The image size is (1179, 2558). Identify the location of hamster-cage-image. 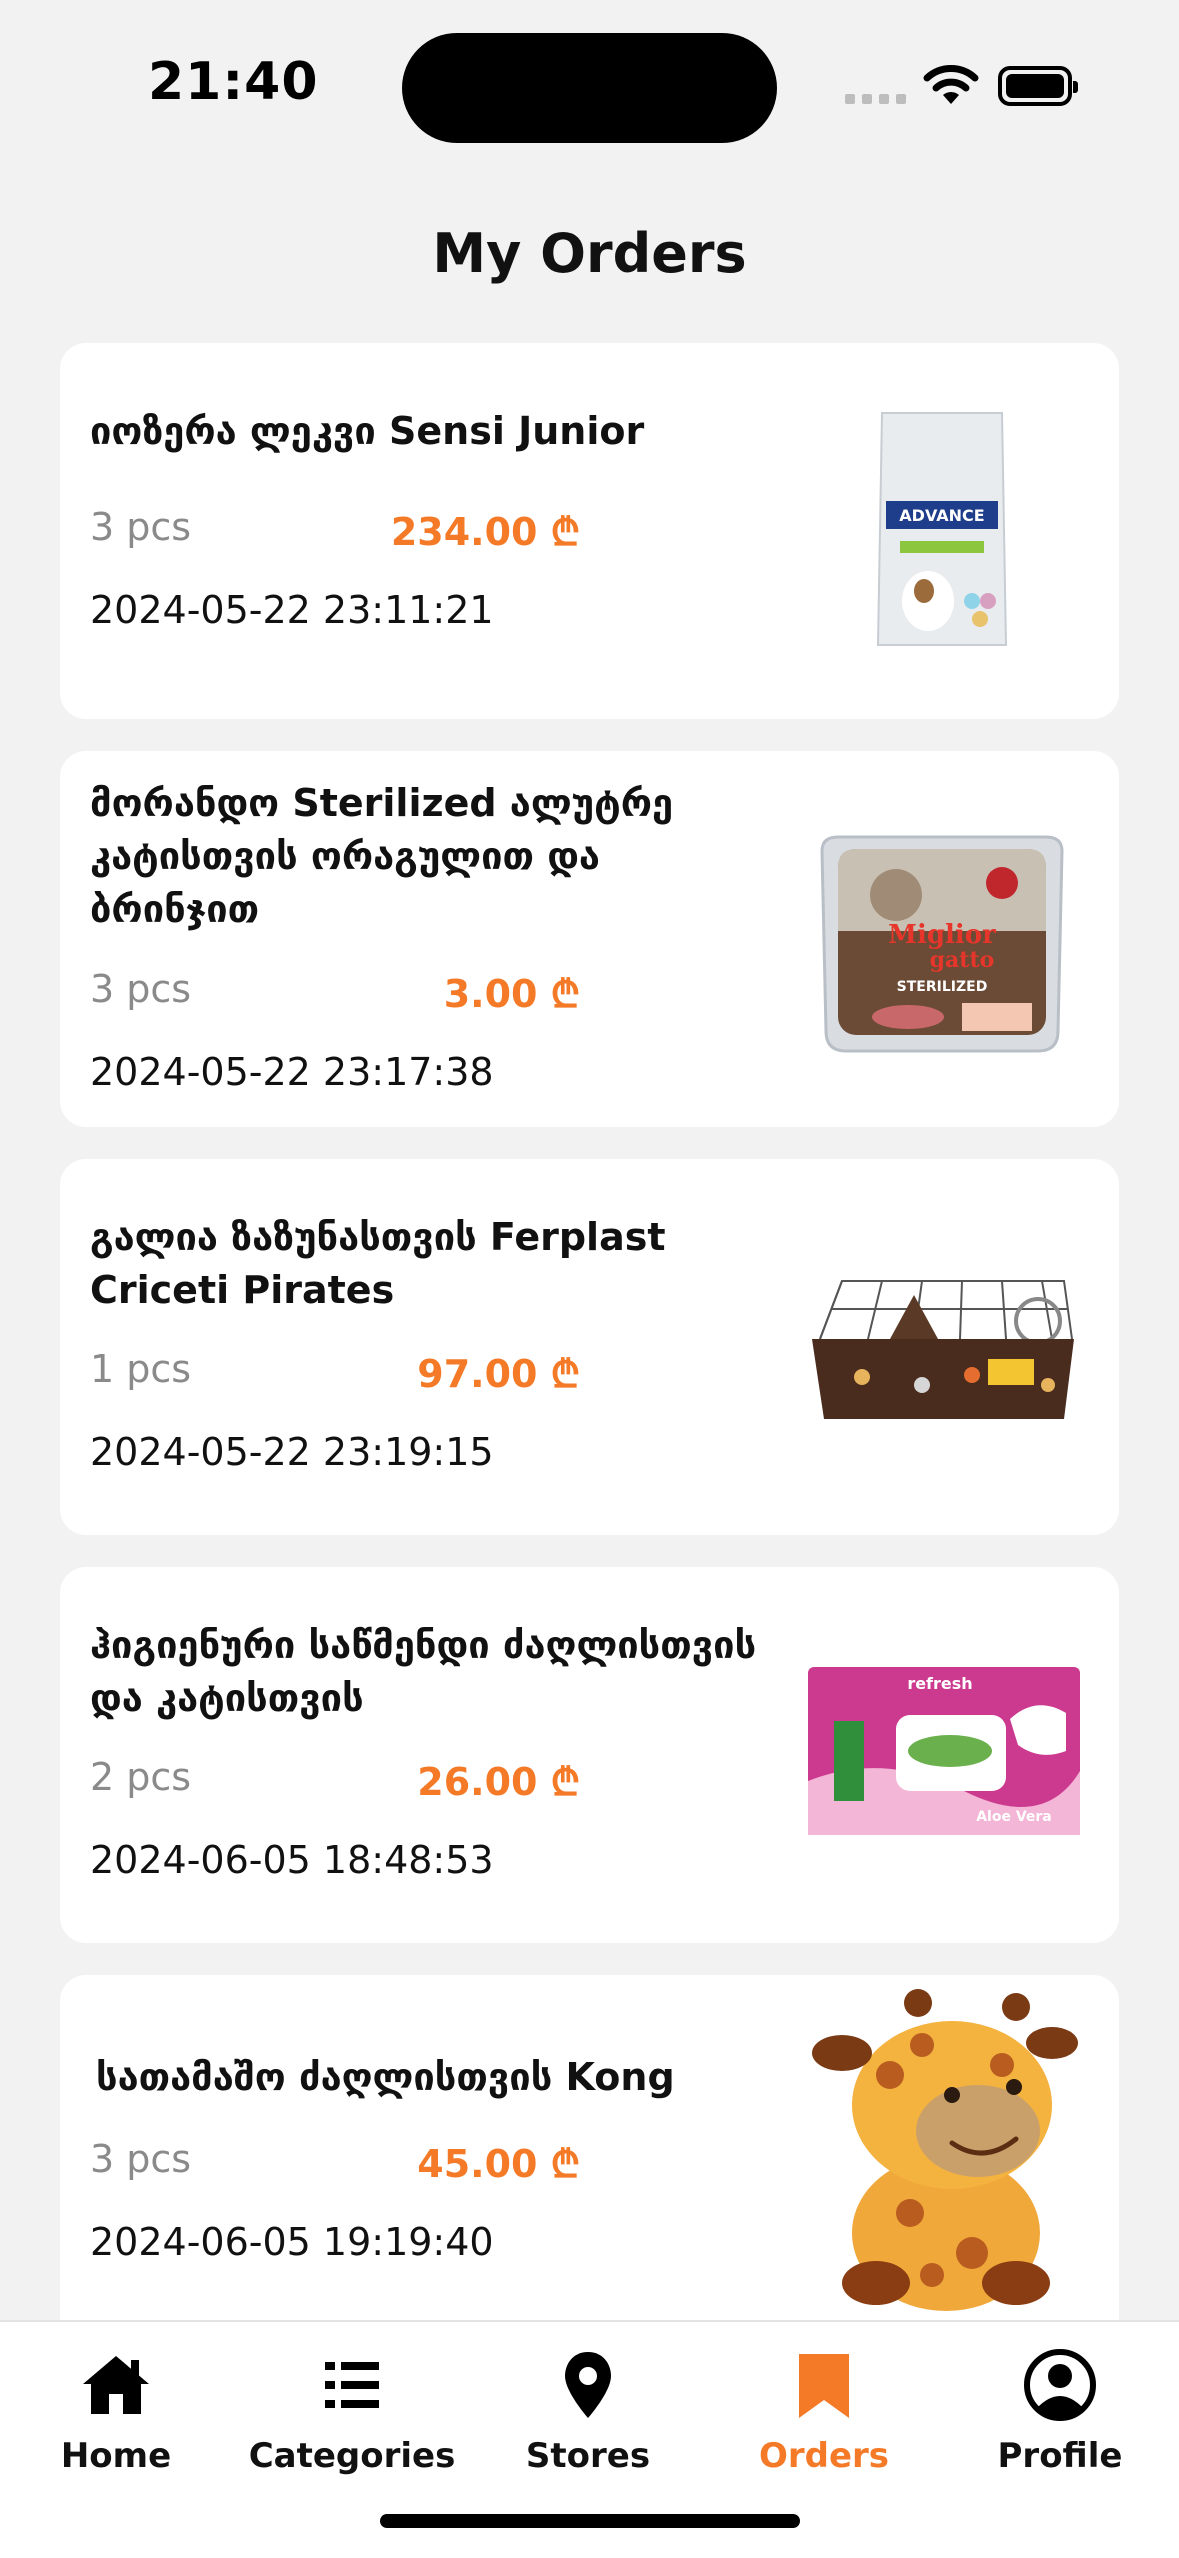
(943, 1349).